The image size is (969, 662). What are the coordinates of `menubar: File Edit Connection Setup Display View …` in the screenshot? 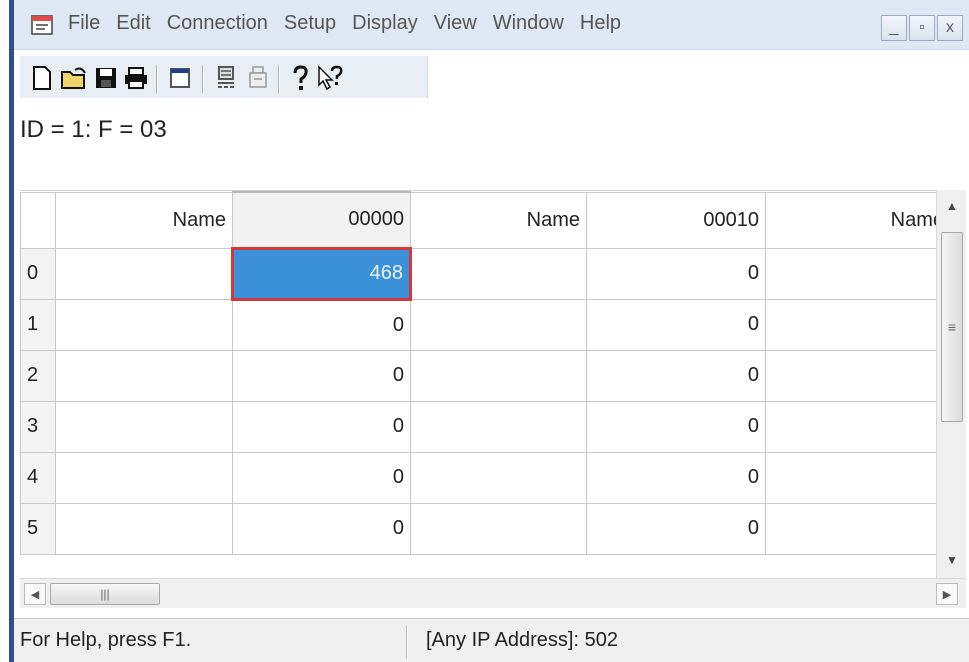 It's located at (491, 25).